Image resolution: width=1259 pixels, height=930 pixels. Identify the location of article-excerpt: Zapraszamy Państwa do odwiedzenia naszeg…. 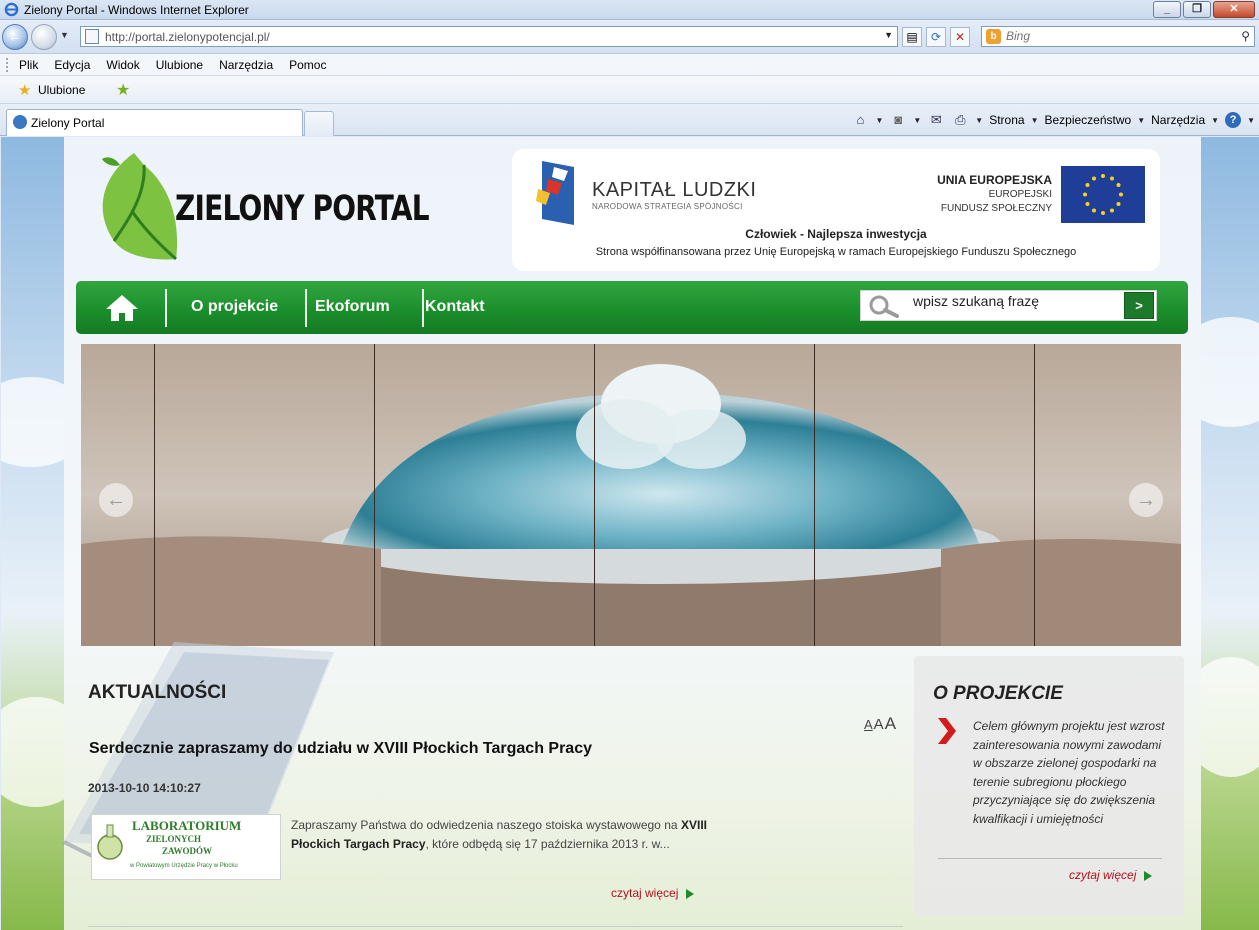
(499, 835).